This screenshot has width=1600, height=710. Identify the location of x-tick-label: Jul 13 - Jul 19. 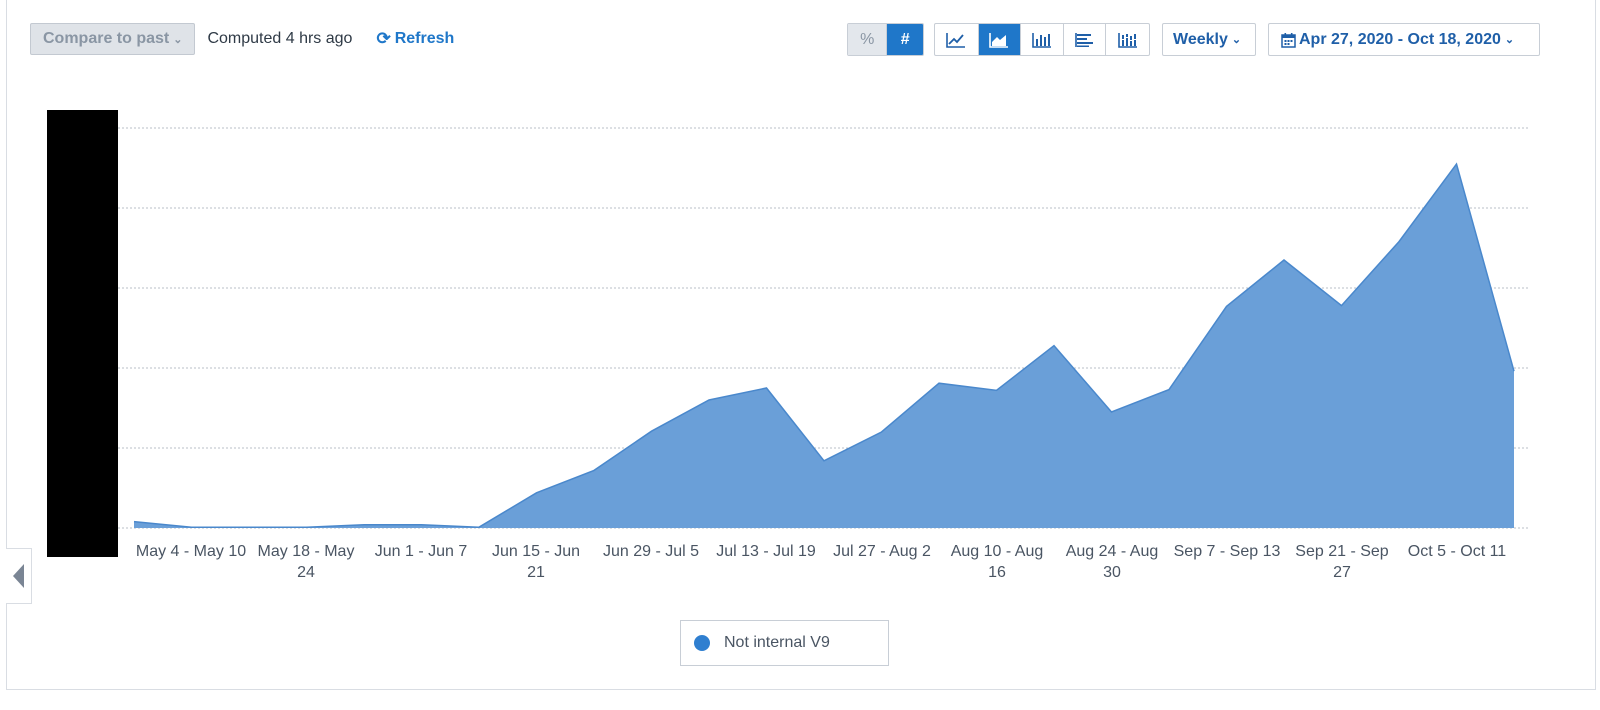
(766, 551).